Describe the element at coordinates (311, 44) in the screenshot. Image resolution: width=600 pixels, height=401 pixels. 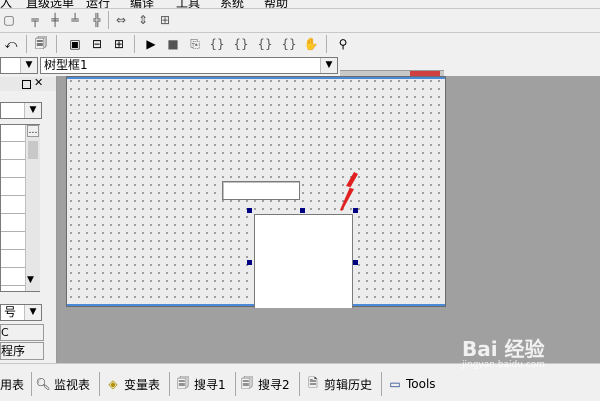
I see `hand-icon: ✋` at that location.